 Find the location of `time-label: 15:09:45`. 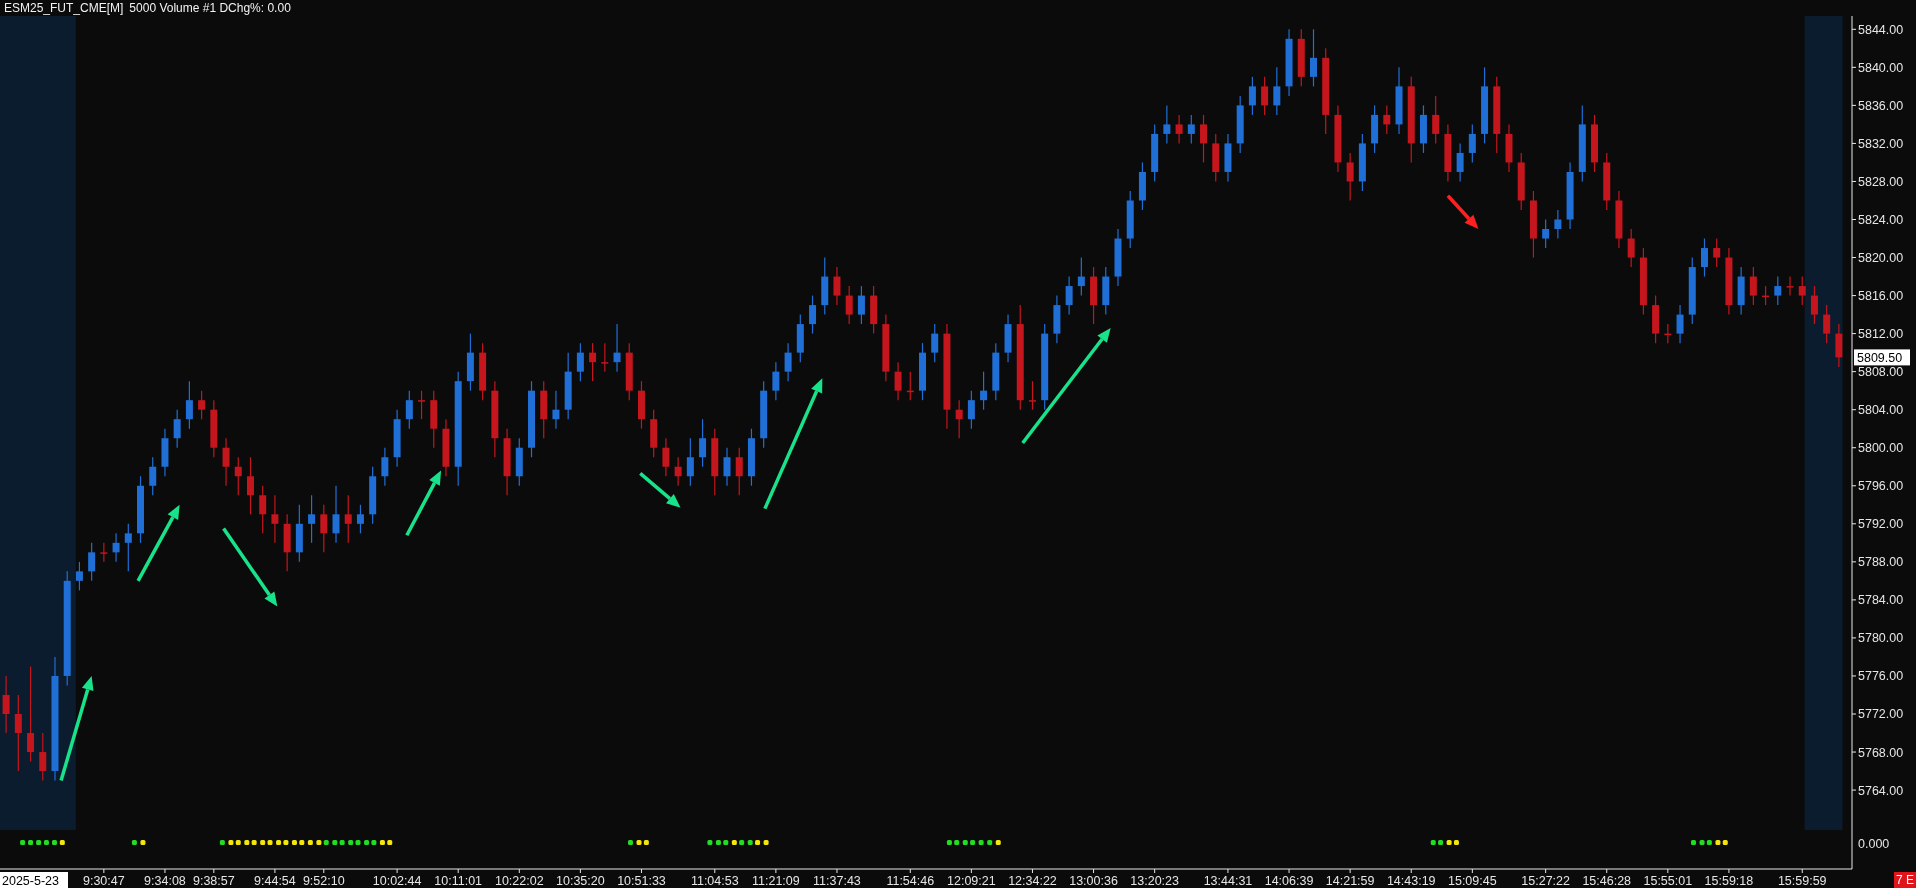

time-label: 15:09:45 is located at coordinates (1472, 881).